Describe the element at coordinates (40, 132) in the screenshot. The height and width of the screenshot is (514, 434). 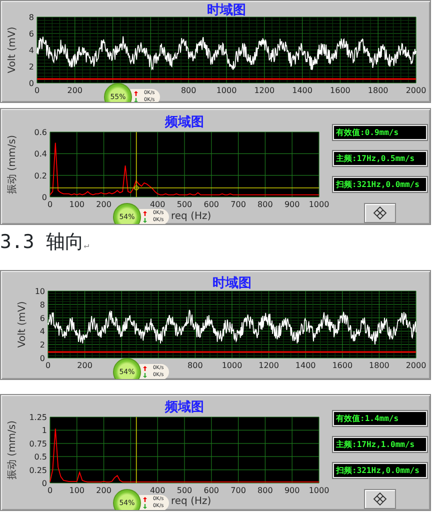
I see `axis-tick-label: 0.6` at that location.